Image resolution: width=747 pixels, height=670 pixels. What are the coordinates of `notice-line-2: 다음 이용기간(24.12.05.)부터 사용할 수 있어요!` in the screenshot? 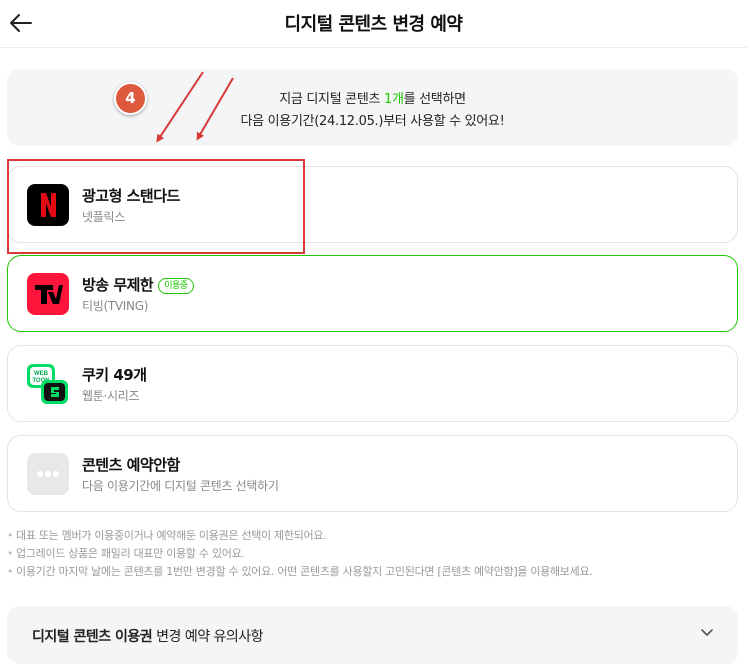 It's located at (372, 121).